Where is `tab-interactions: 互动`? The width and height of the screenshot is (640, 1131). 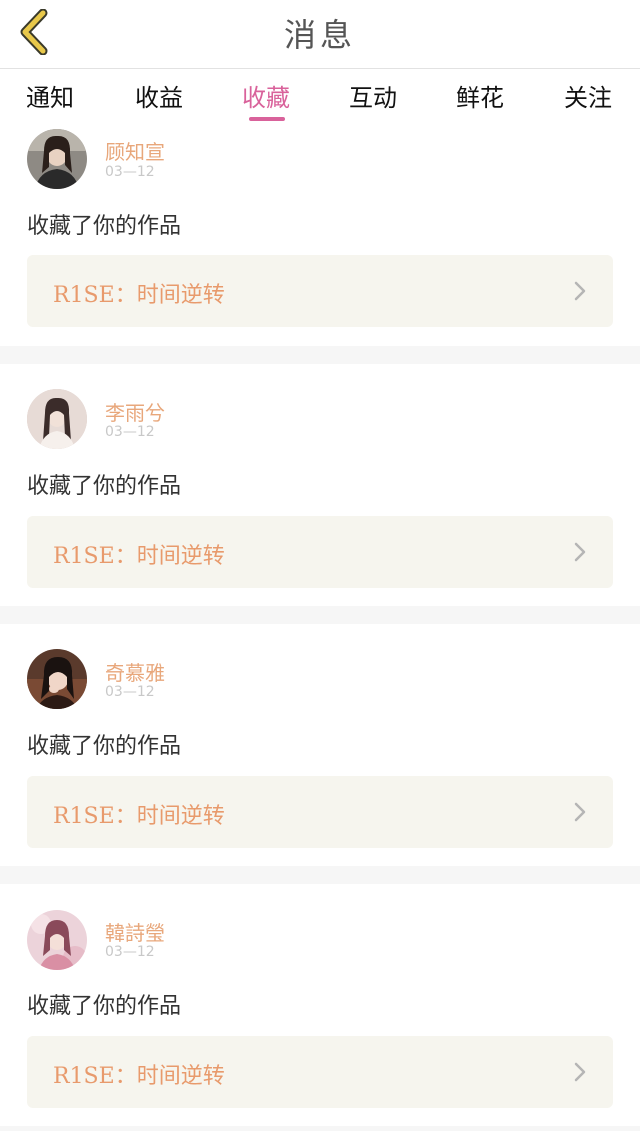
tab-interactions: 互动 is located at coordinates (373, 95).